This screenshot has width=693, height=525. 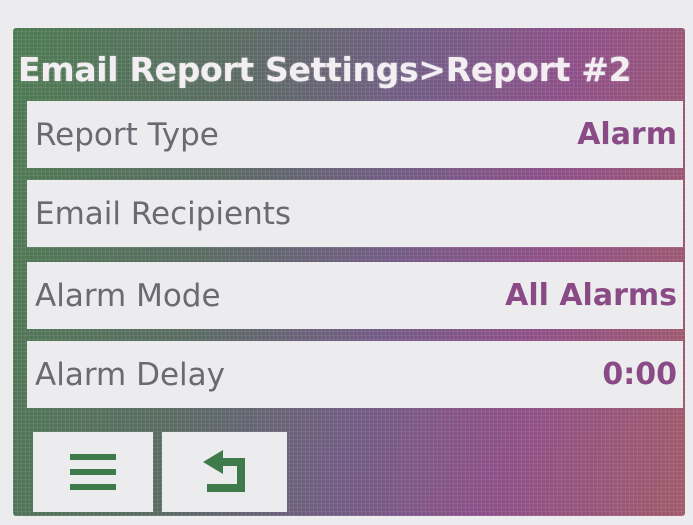 What do you see at coordinates (355, 374) in the screenshot?
I see `alarm-delay-row: Alarm Delay 0:00` at bounding box center [355, 374].